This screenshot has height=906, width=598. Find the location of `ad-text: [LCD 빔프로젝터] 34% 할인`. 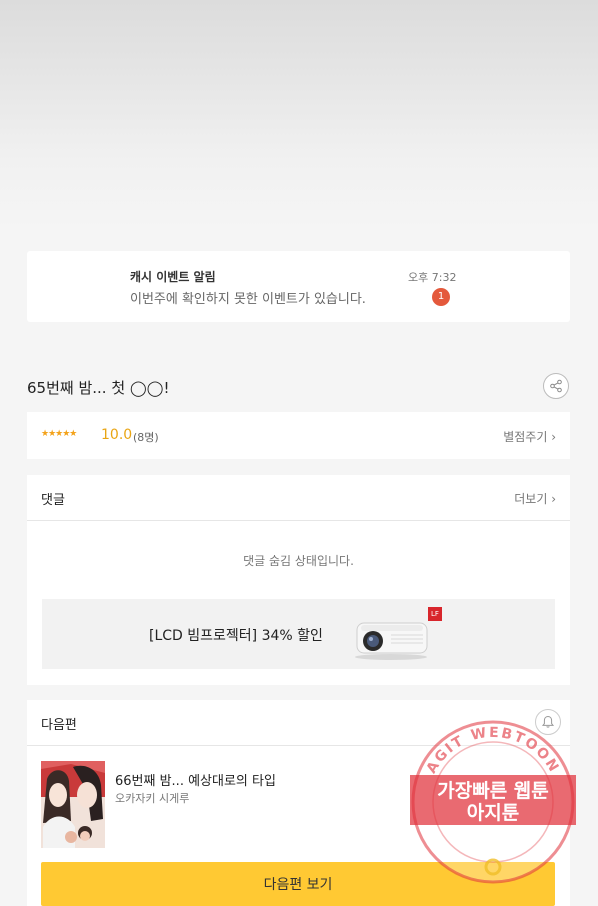

ad-text: [LCD 빔프로젝터] 34% 할인 is located at coordinates (236, 636).